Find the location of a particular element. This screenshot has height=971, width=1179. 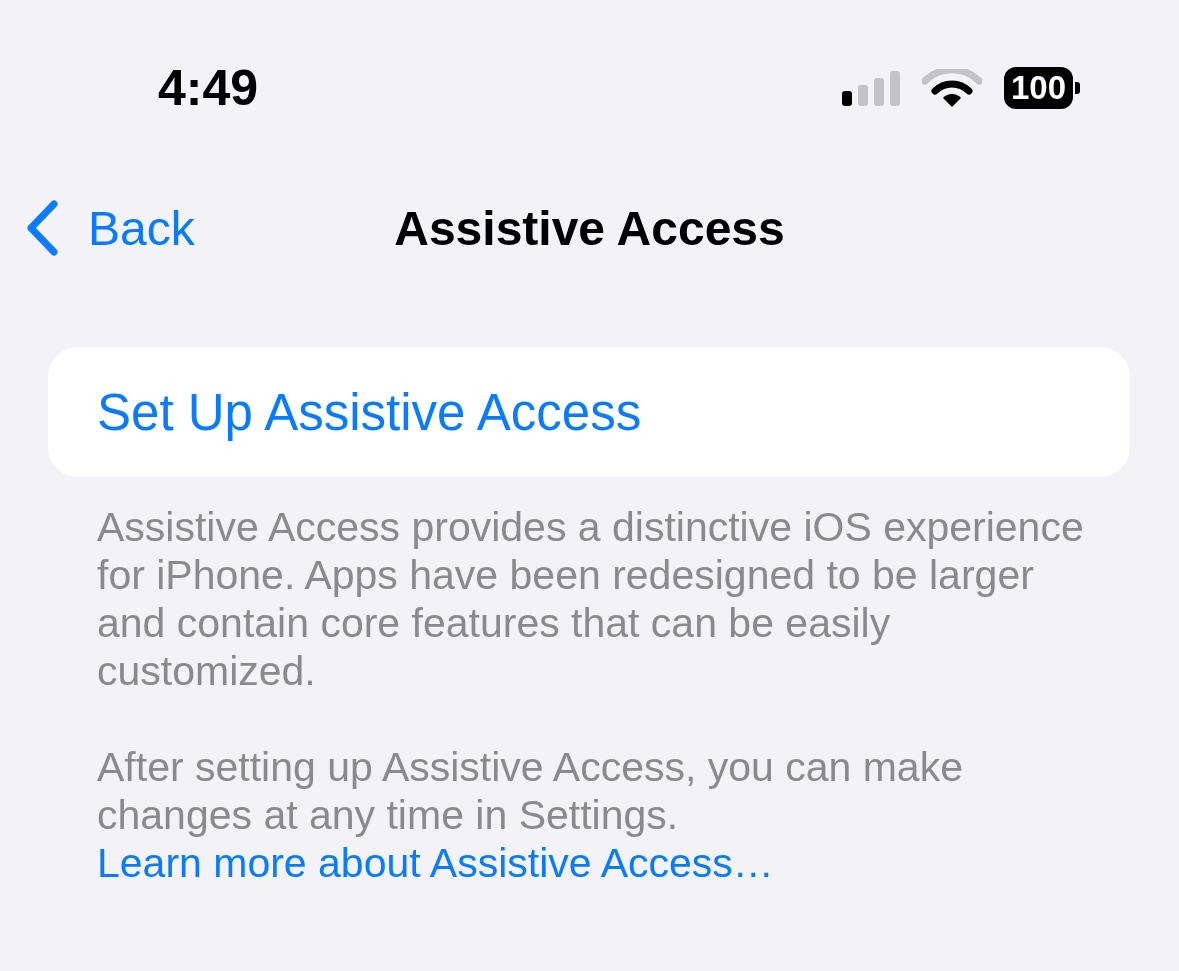

status-time: 4:49 is located at coordinates (208, 88).